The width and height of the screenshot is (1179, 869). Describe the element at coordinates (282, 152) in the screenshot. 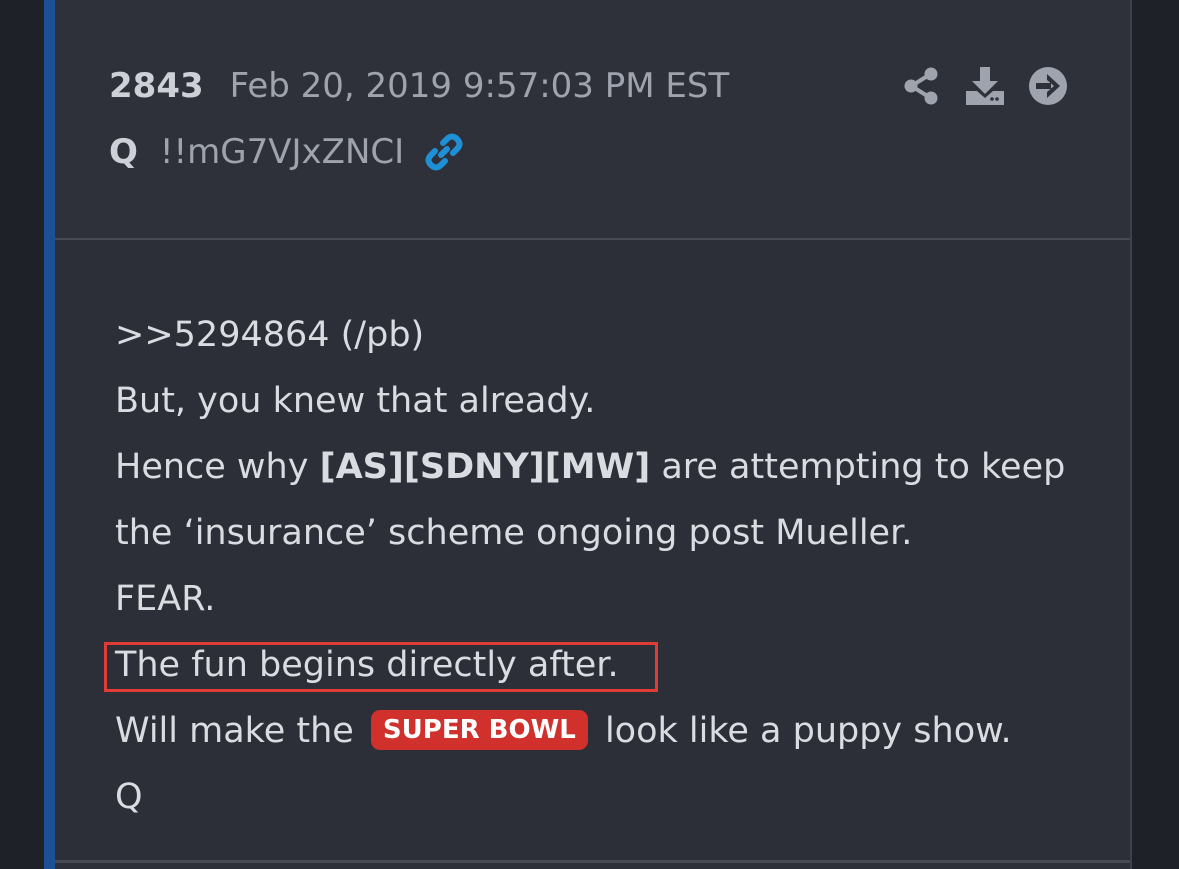

I see `tripcode: !!mG7VJxZNCI` at that location.